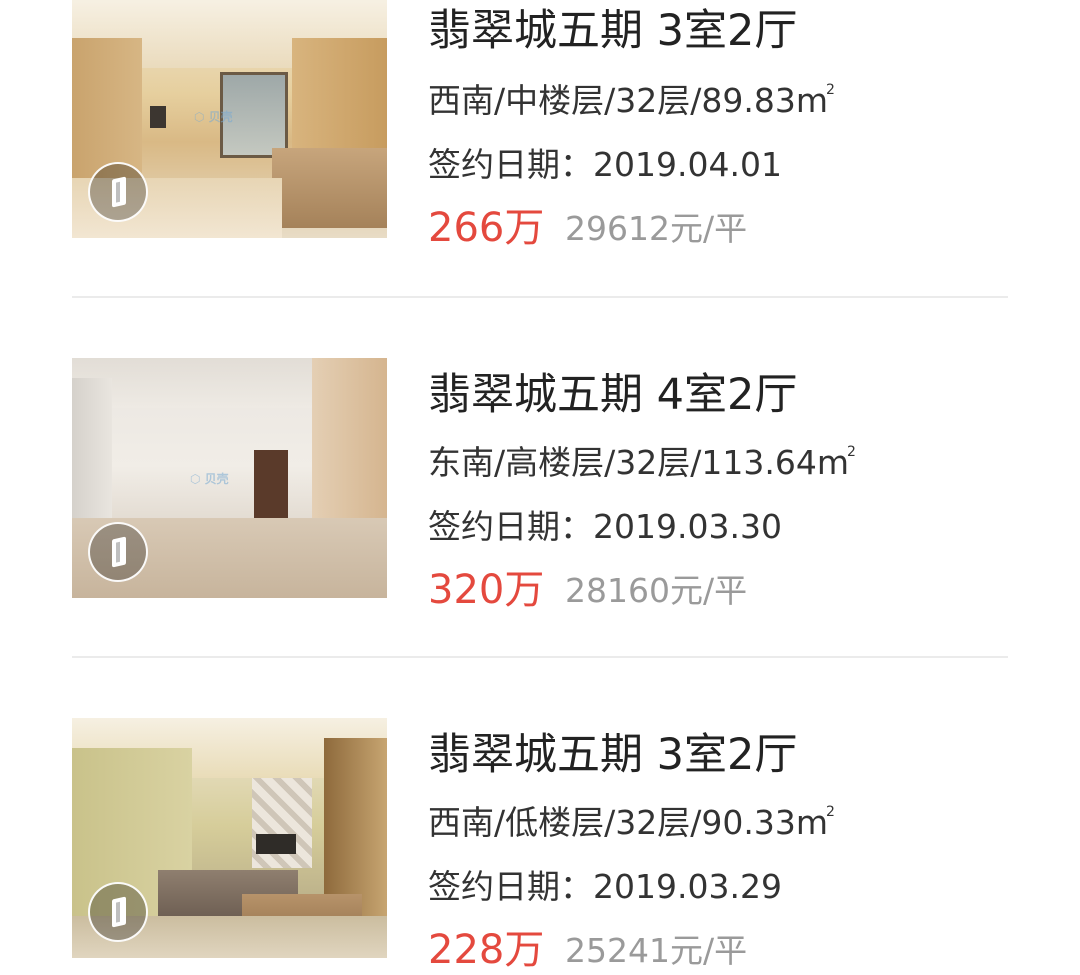  I want to click on listing-info: 西南/低楼层/32层/90.33m2, so click(631, 820).